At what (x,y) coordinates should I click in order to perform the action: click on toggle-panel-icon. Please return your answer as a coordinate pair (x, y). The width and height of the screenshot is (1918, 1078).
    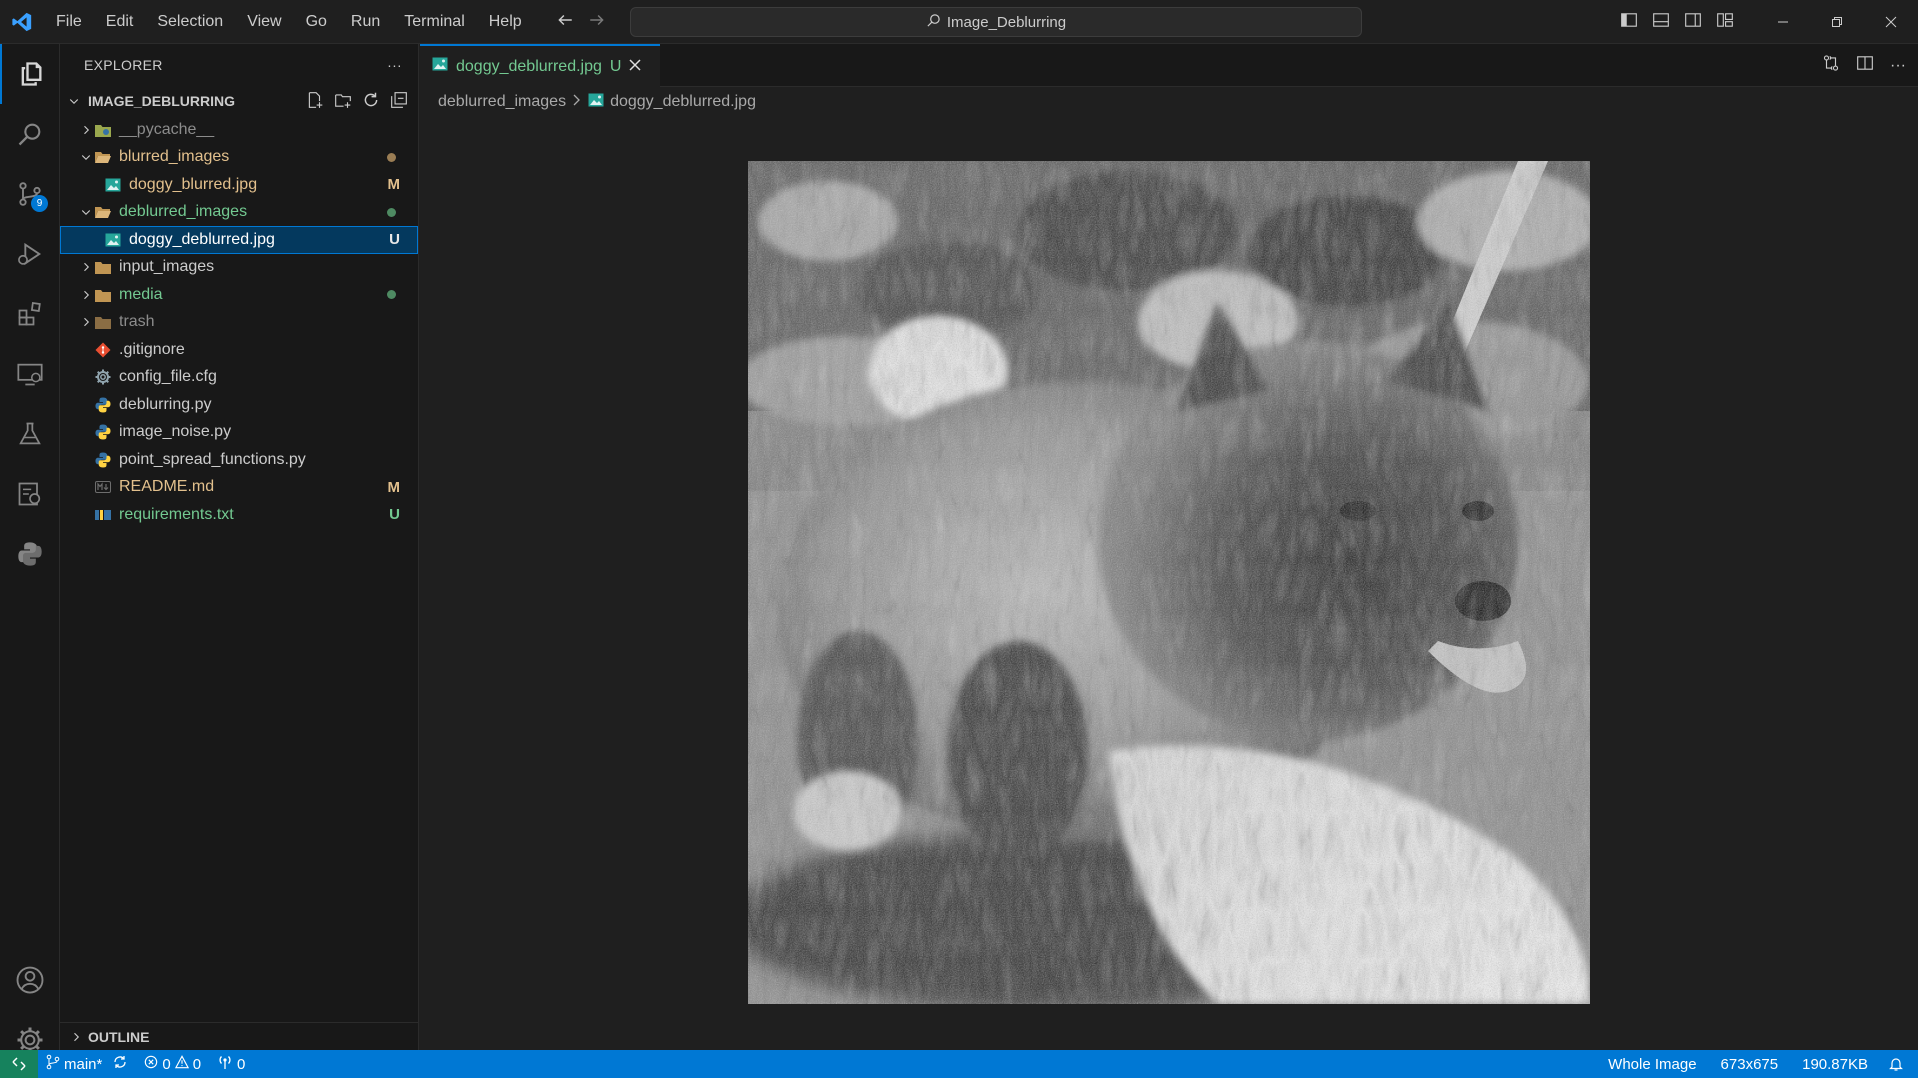
    Looking at the image, I should click on (1661, 22).